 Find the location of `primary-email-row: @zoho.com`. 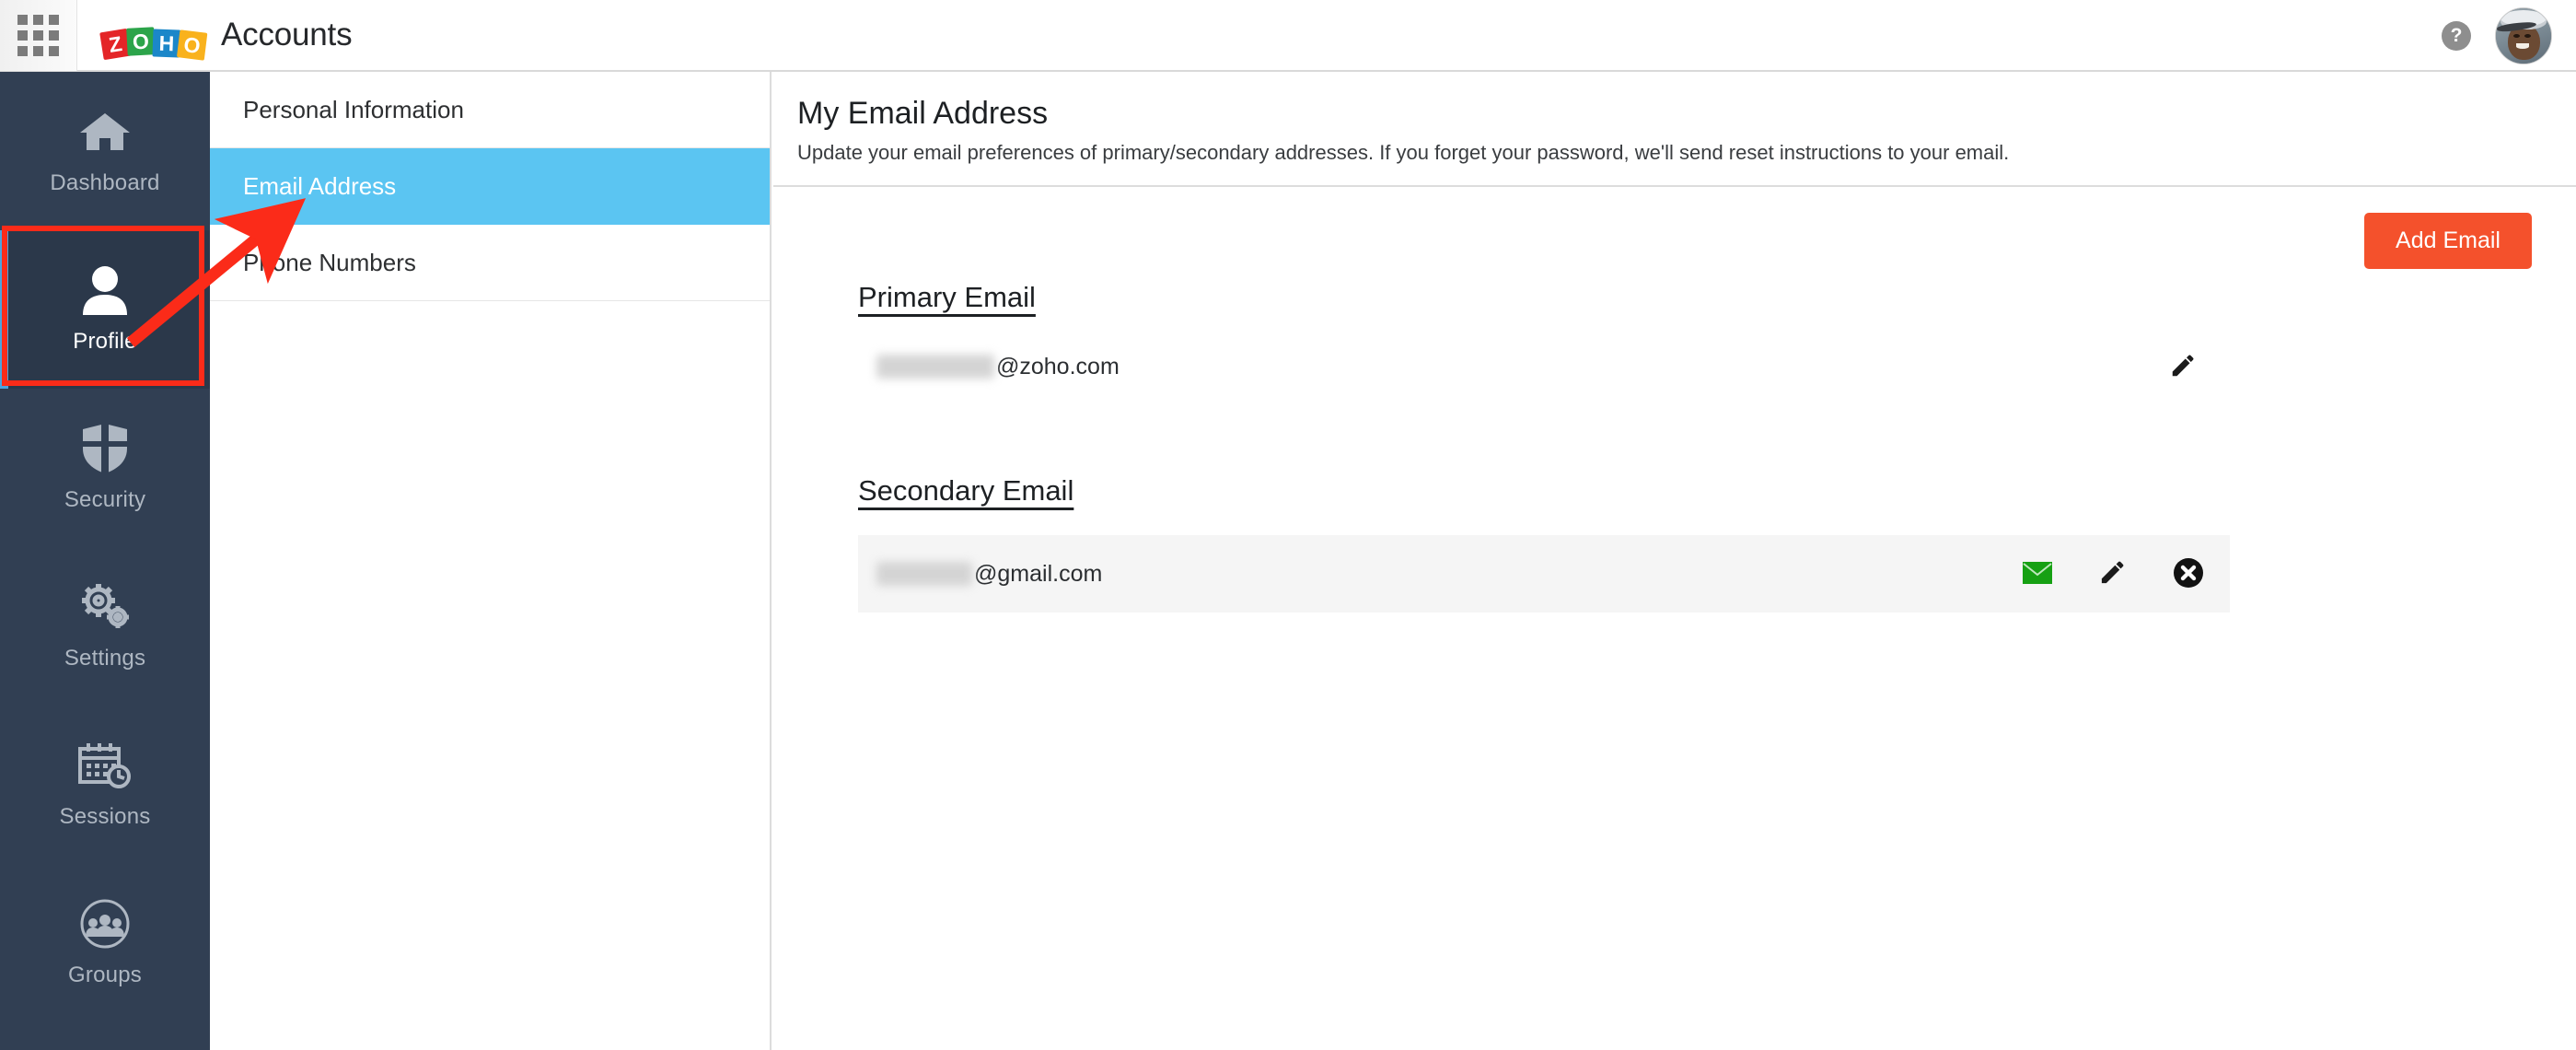

primary-email-row: @zoho.com is located at coordinates (1544, 366).